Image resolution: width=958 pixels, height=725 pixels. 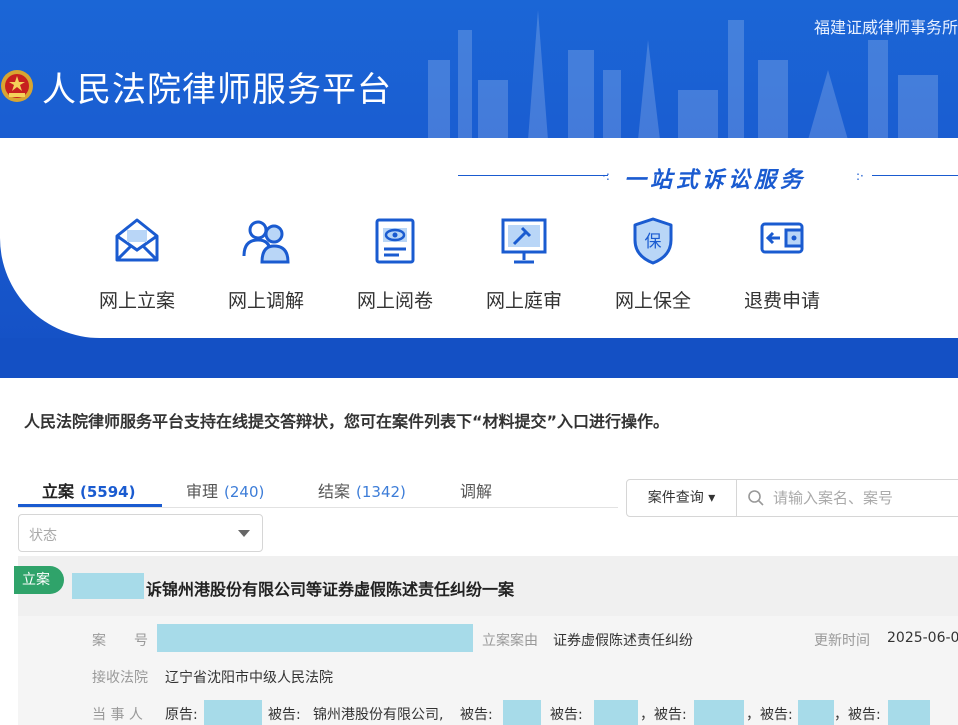 I want to click on slogan-line-left, so click(x=533, y=175).